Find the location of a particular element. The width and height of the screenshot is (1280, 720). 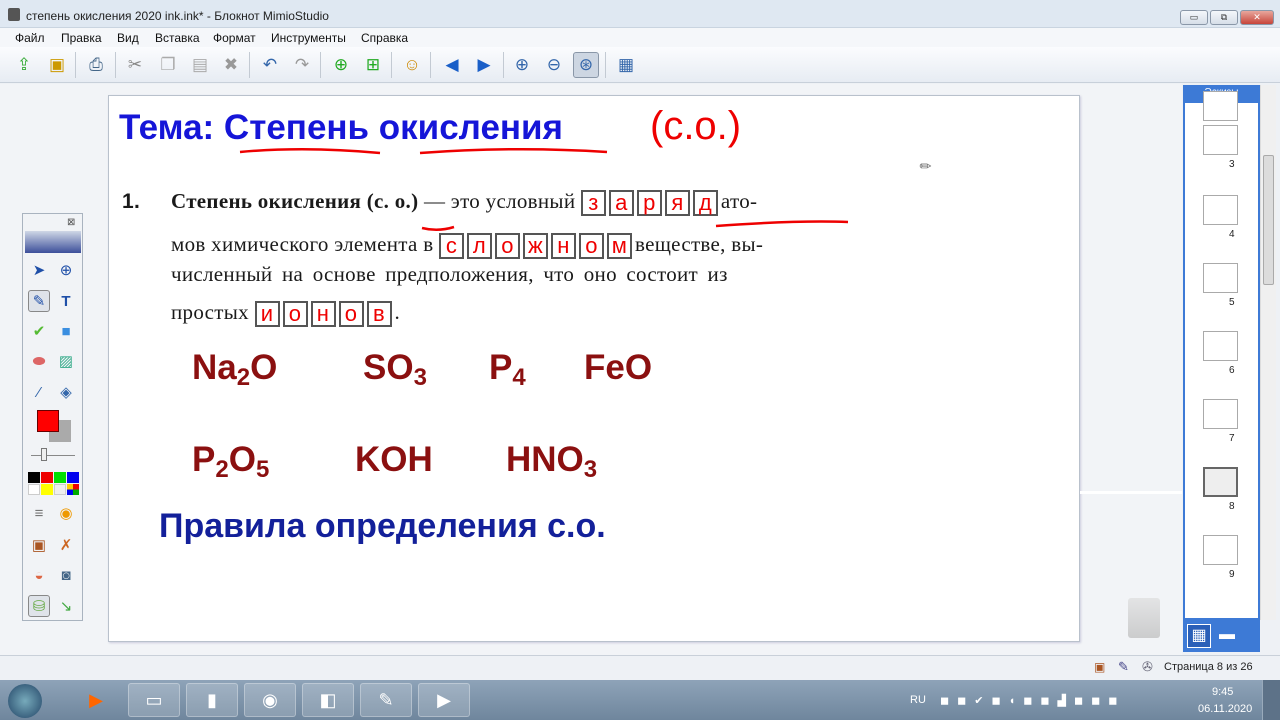

menu-edit: Правка is located at coordinates (81, 38).